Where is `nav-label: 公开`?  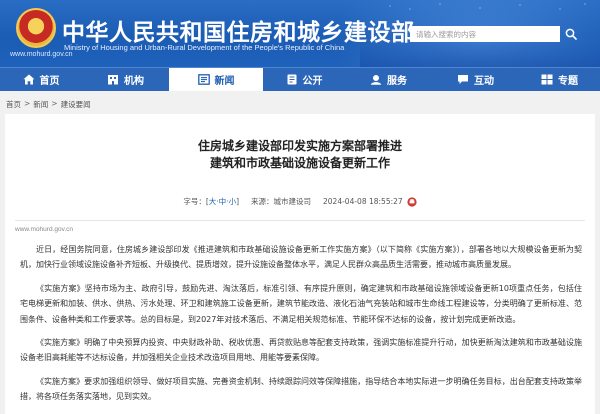 nav-label: 公开 is located at coordinates (312, 81).